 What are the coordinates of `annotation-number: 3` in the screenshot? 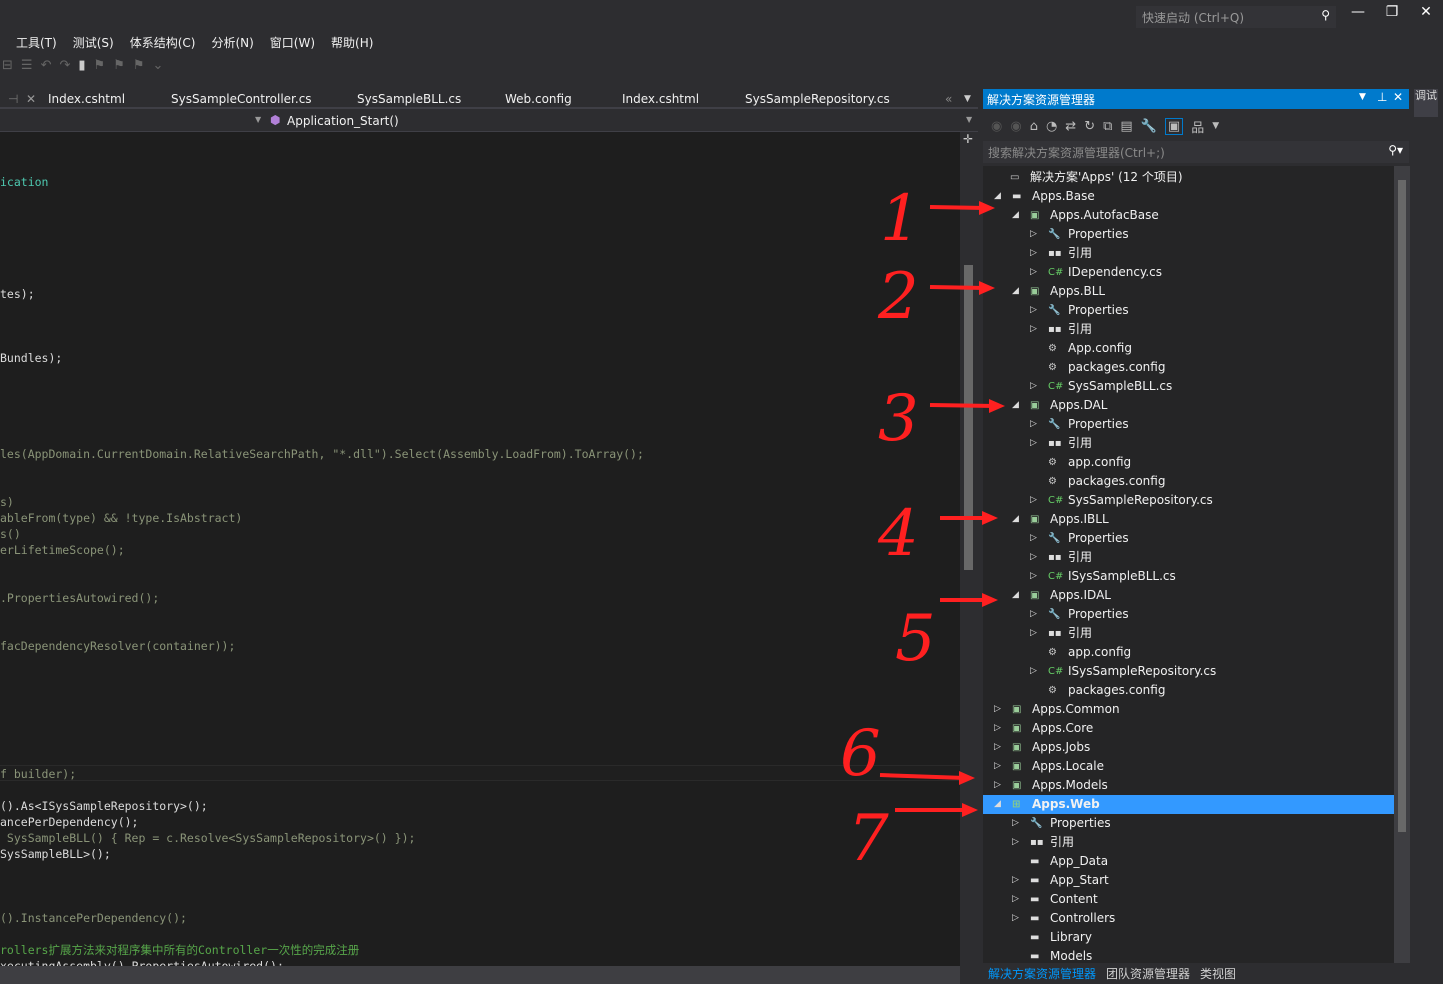 It's located at (898, 419).